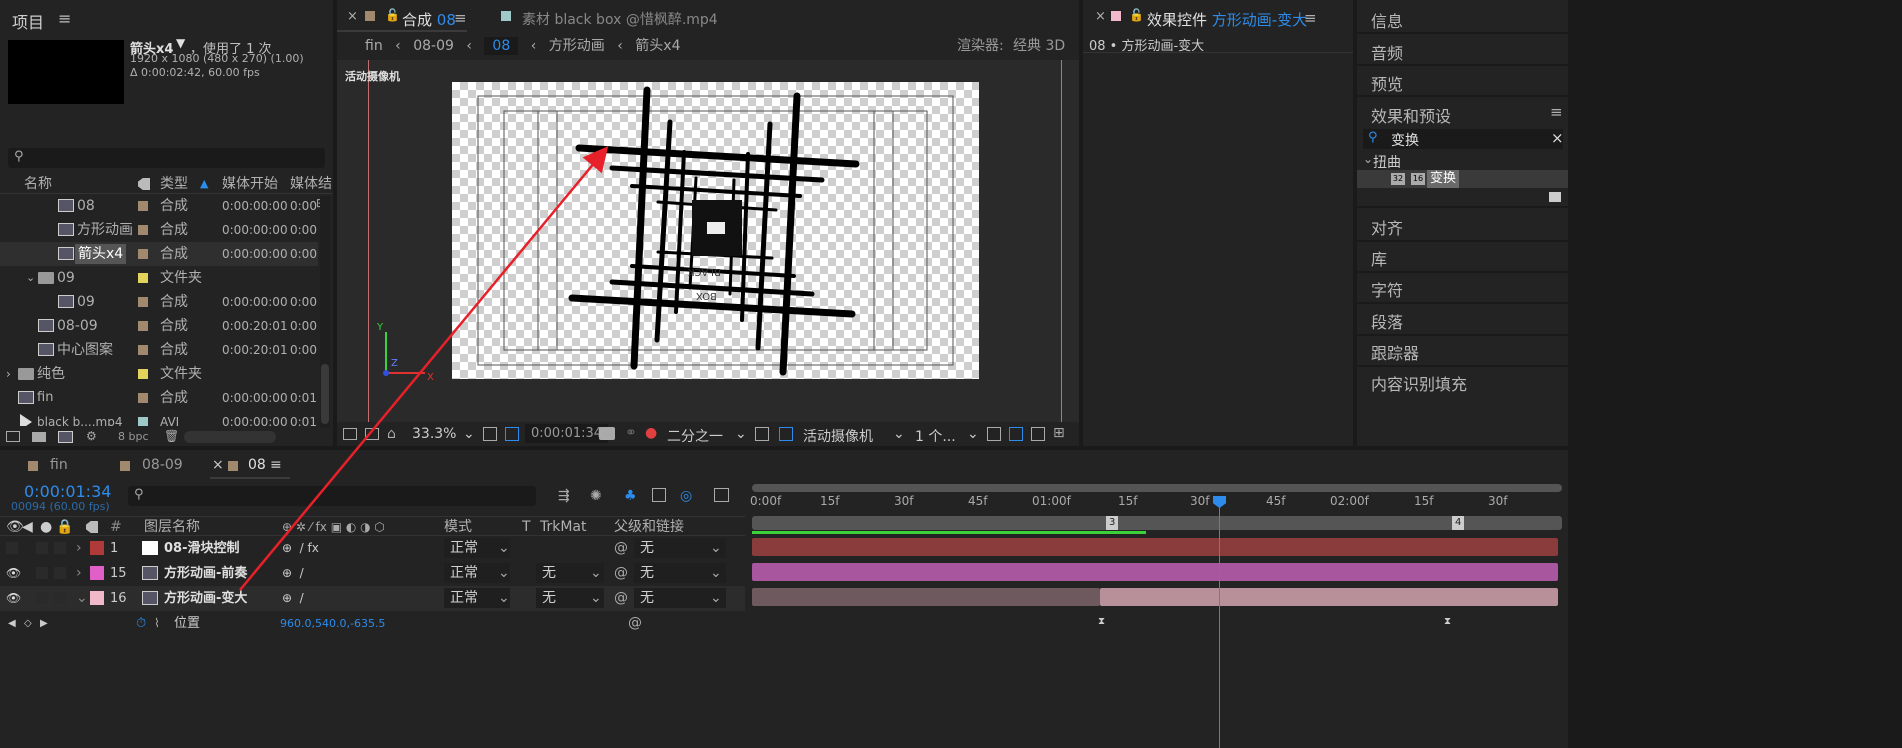 The width and height of the screenshot is (1902, 748). What do you see at coordinates (630, 496) in the screenshot?
I see `shy-layers-icon: ♣` at bounding box center [630, 496].